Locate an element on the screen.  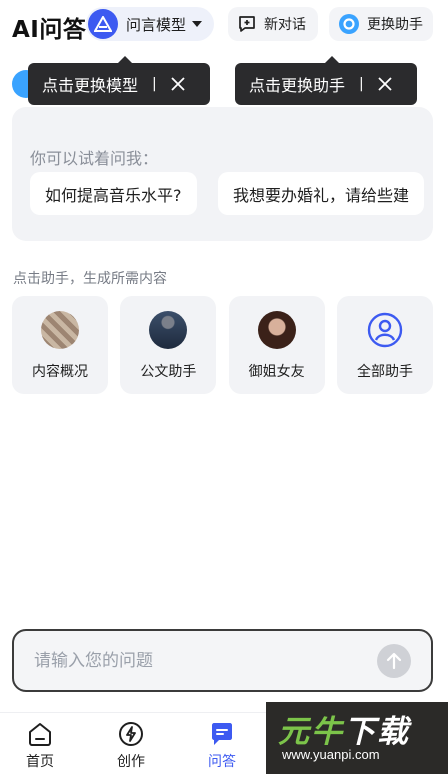
model-tooltip: 点击更换模型 | is located at coordinates (119, 80).